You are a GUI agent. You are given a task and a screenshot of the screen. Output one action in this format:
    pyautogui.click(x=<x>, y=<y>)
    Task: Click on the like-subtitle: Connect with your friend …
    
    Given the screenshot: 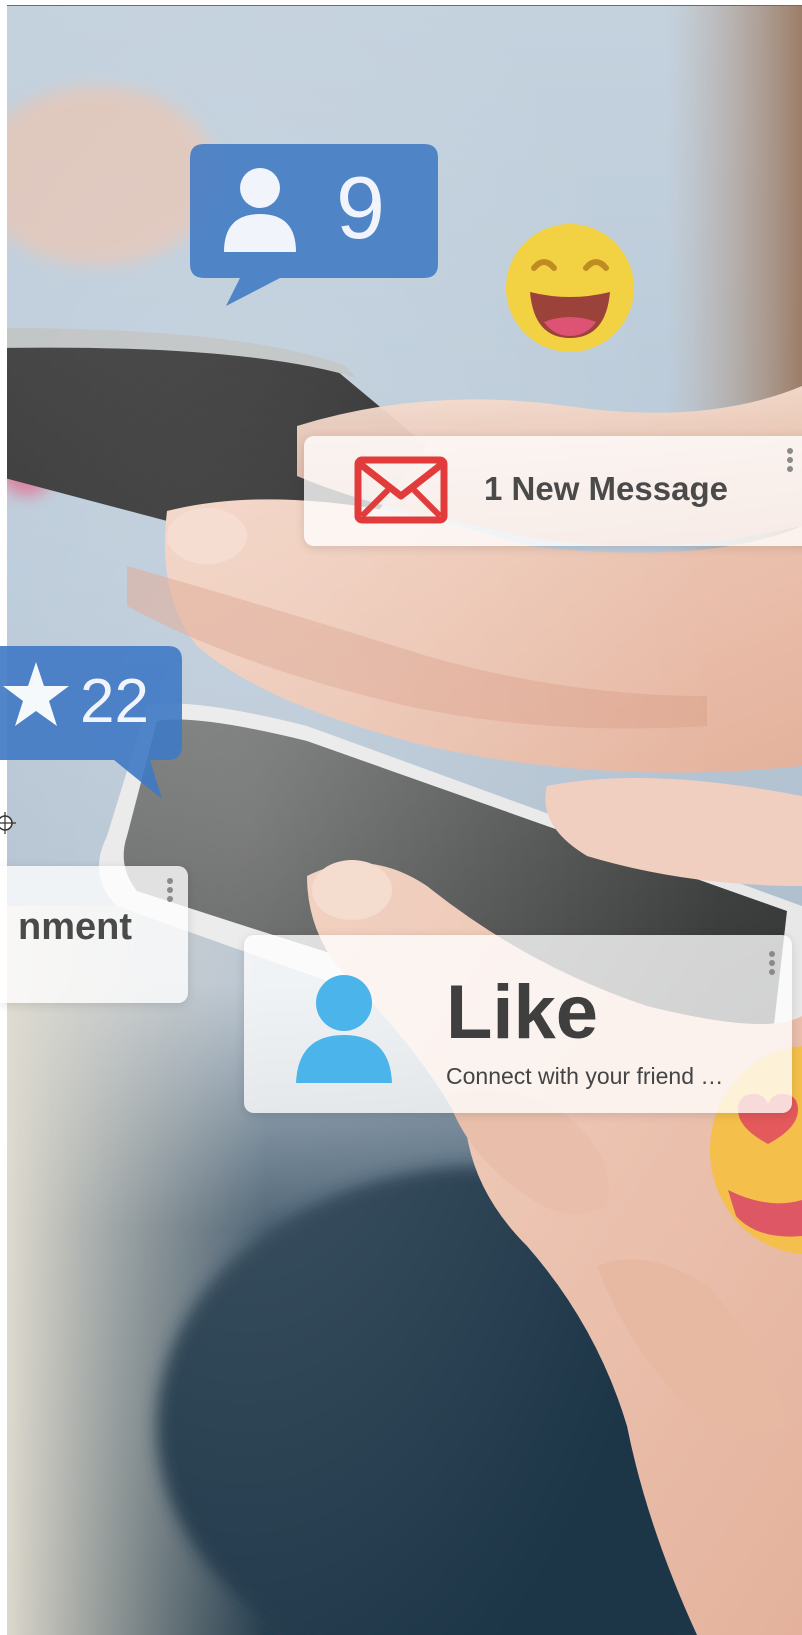 What is the action you would take?
    pyautogui.click(x=585, y=1076)
    